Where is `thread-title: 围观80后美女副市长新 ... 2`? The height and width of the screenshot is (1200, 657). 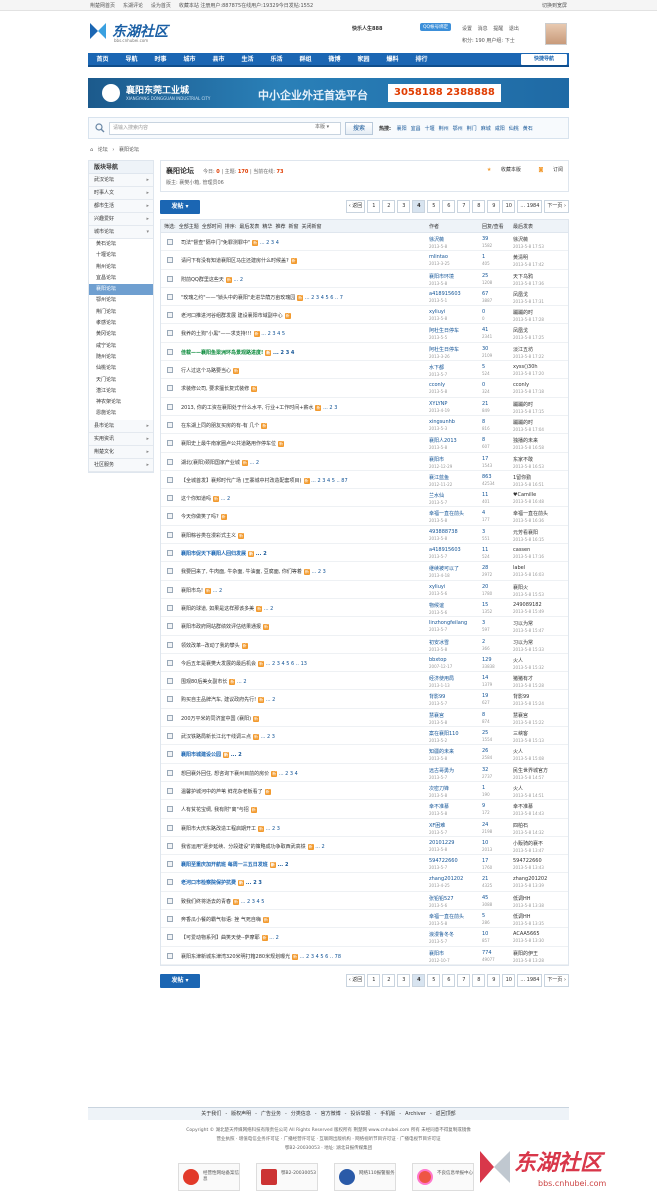 thread-title: 围观80后美女副市长新 ... 2 is located at coordinates (300, 682).